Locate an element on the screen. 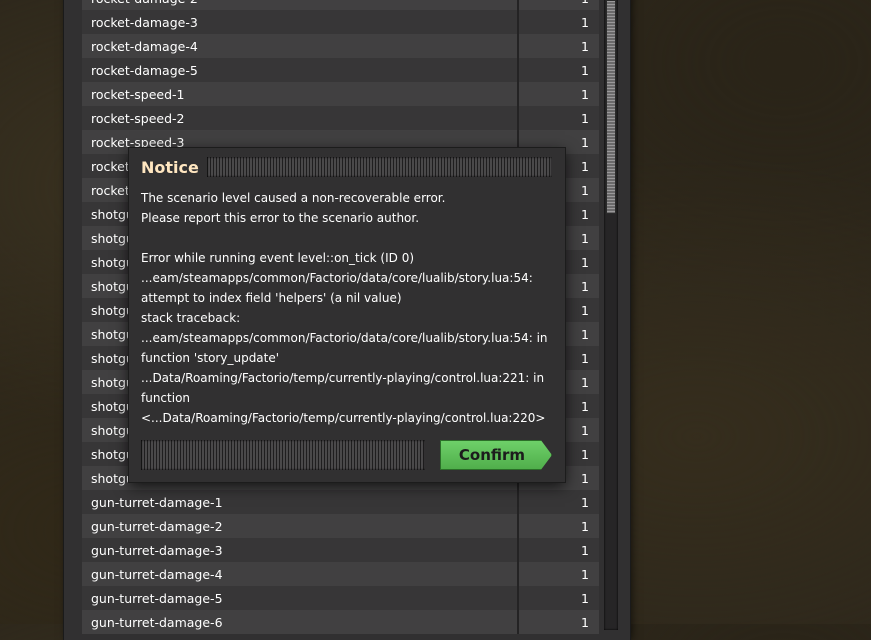 Image resolution: width=871 pixels, height=640 pixels. list-item: rocket-damage-5 1 is located at coordinates (340, 70).